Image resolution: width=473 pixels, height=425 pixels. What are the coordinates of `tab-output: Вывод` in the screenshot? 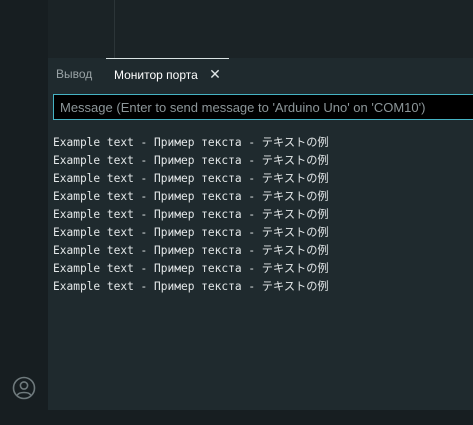 It's located at (74, 74).